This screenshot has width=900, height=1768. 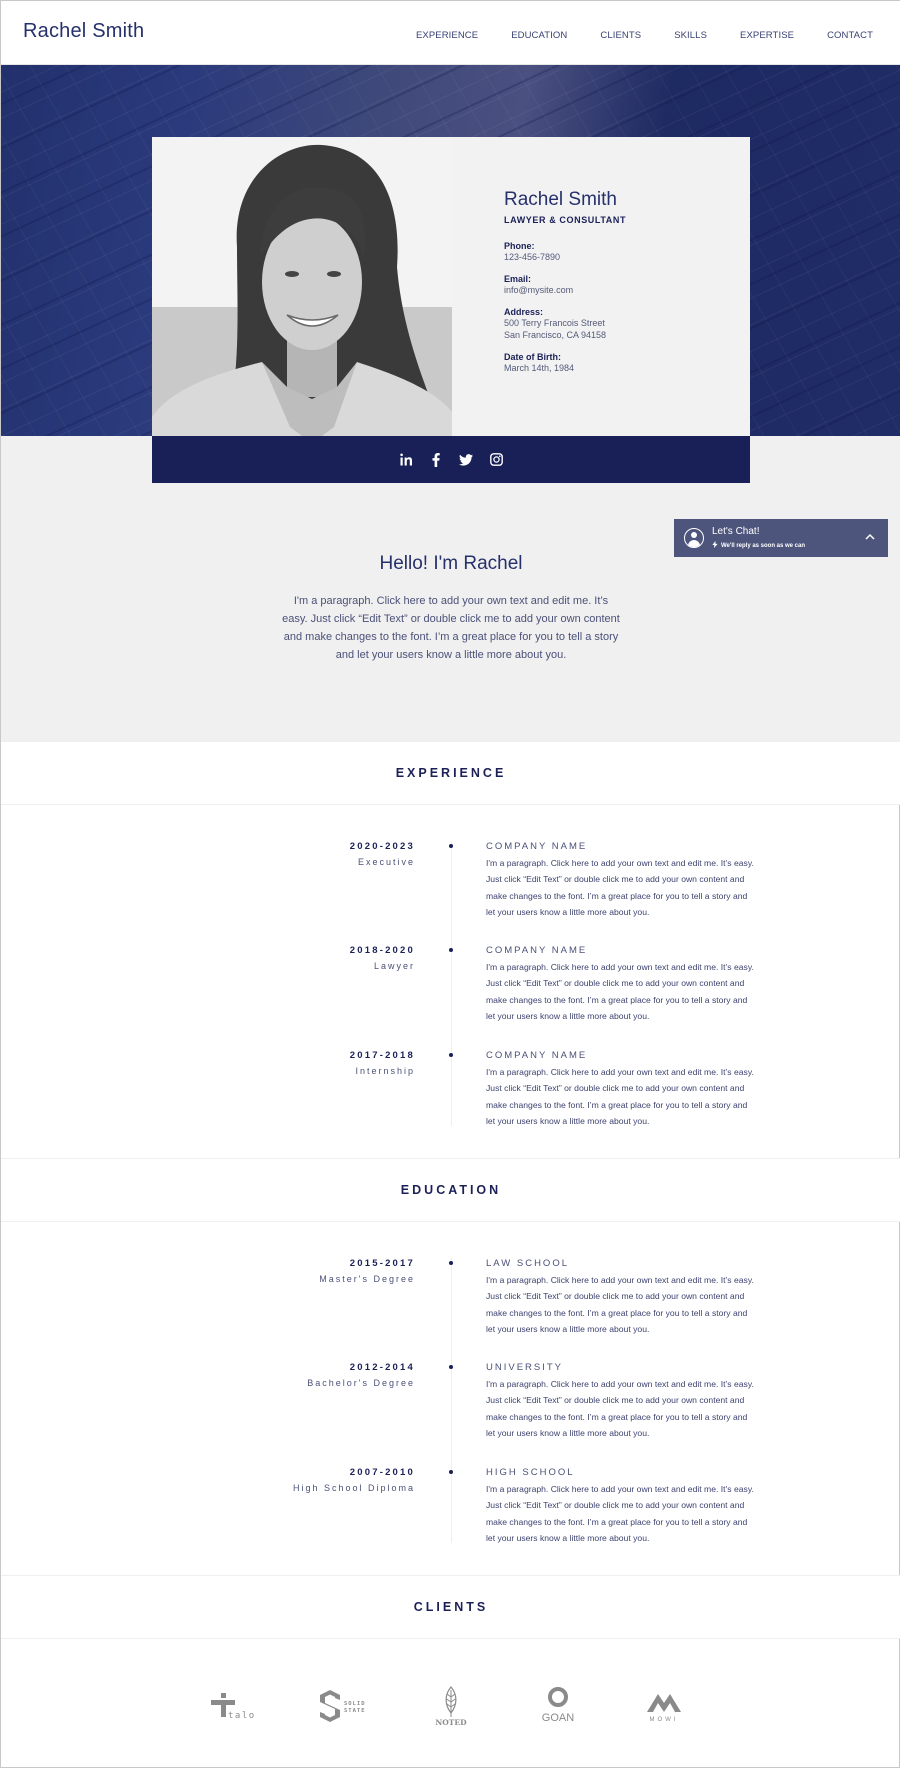 I want to click on mowi-logo-icon: MOWI, so click(x=664, y=1708).